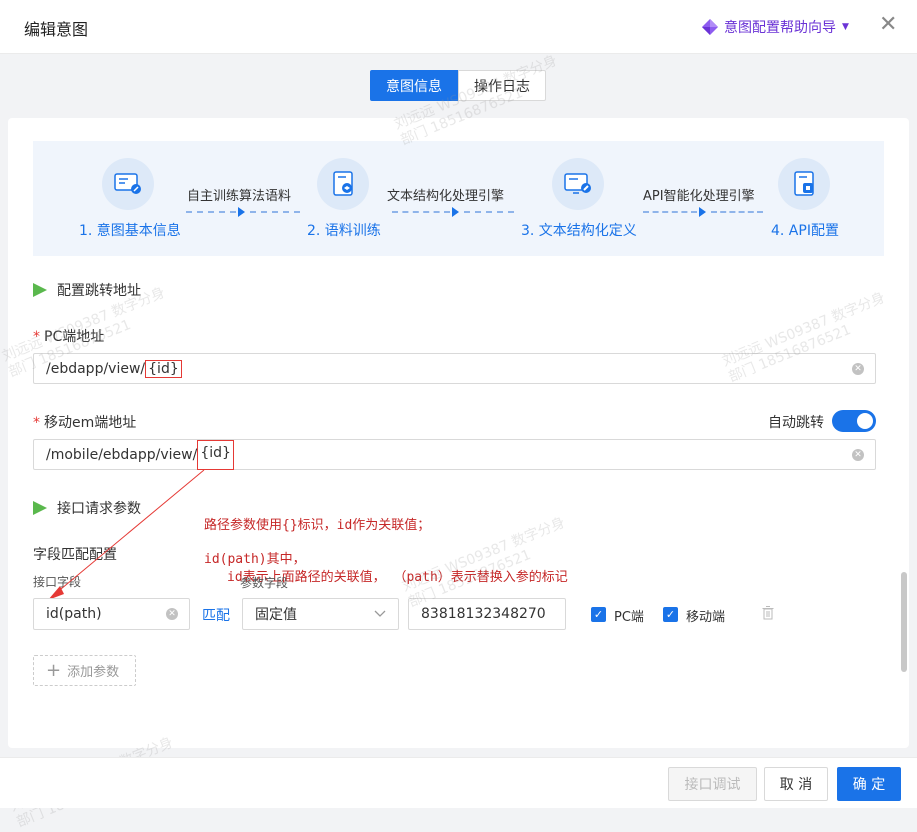 The width and height of the screenshot is (917, 832). Describe the element at coordinates (380, 614) in the screenshot. I see `chevron-down-icon` at that location.